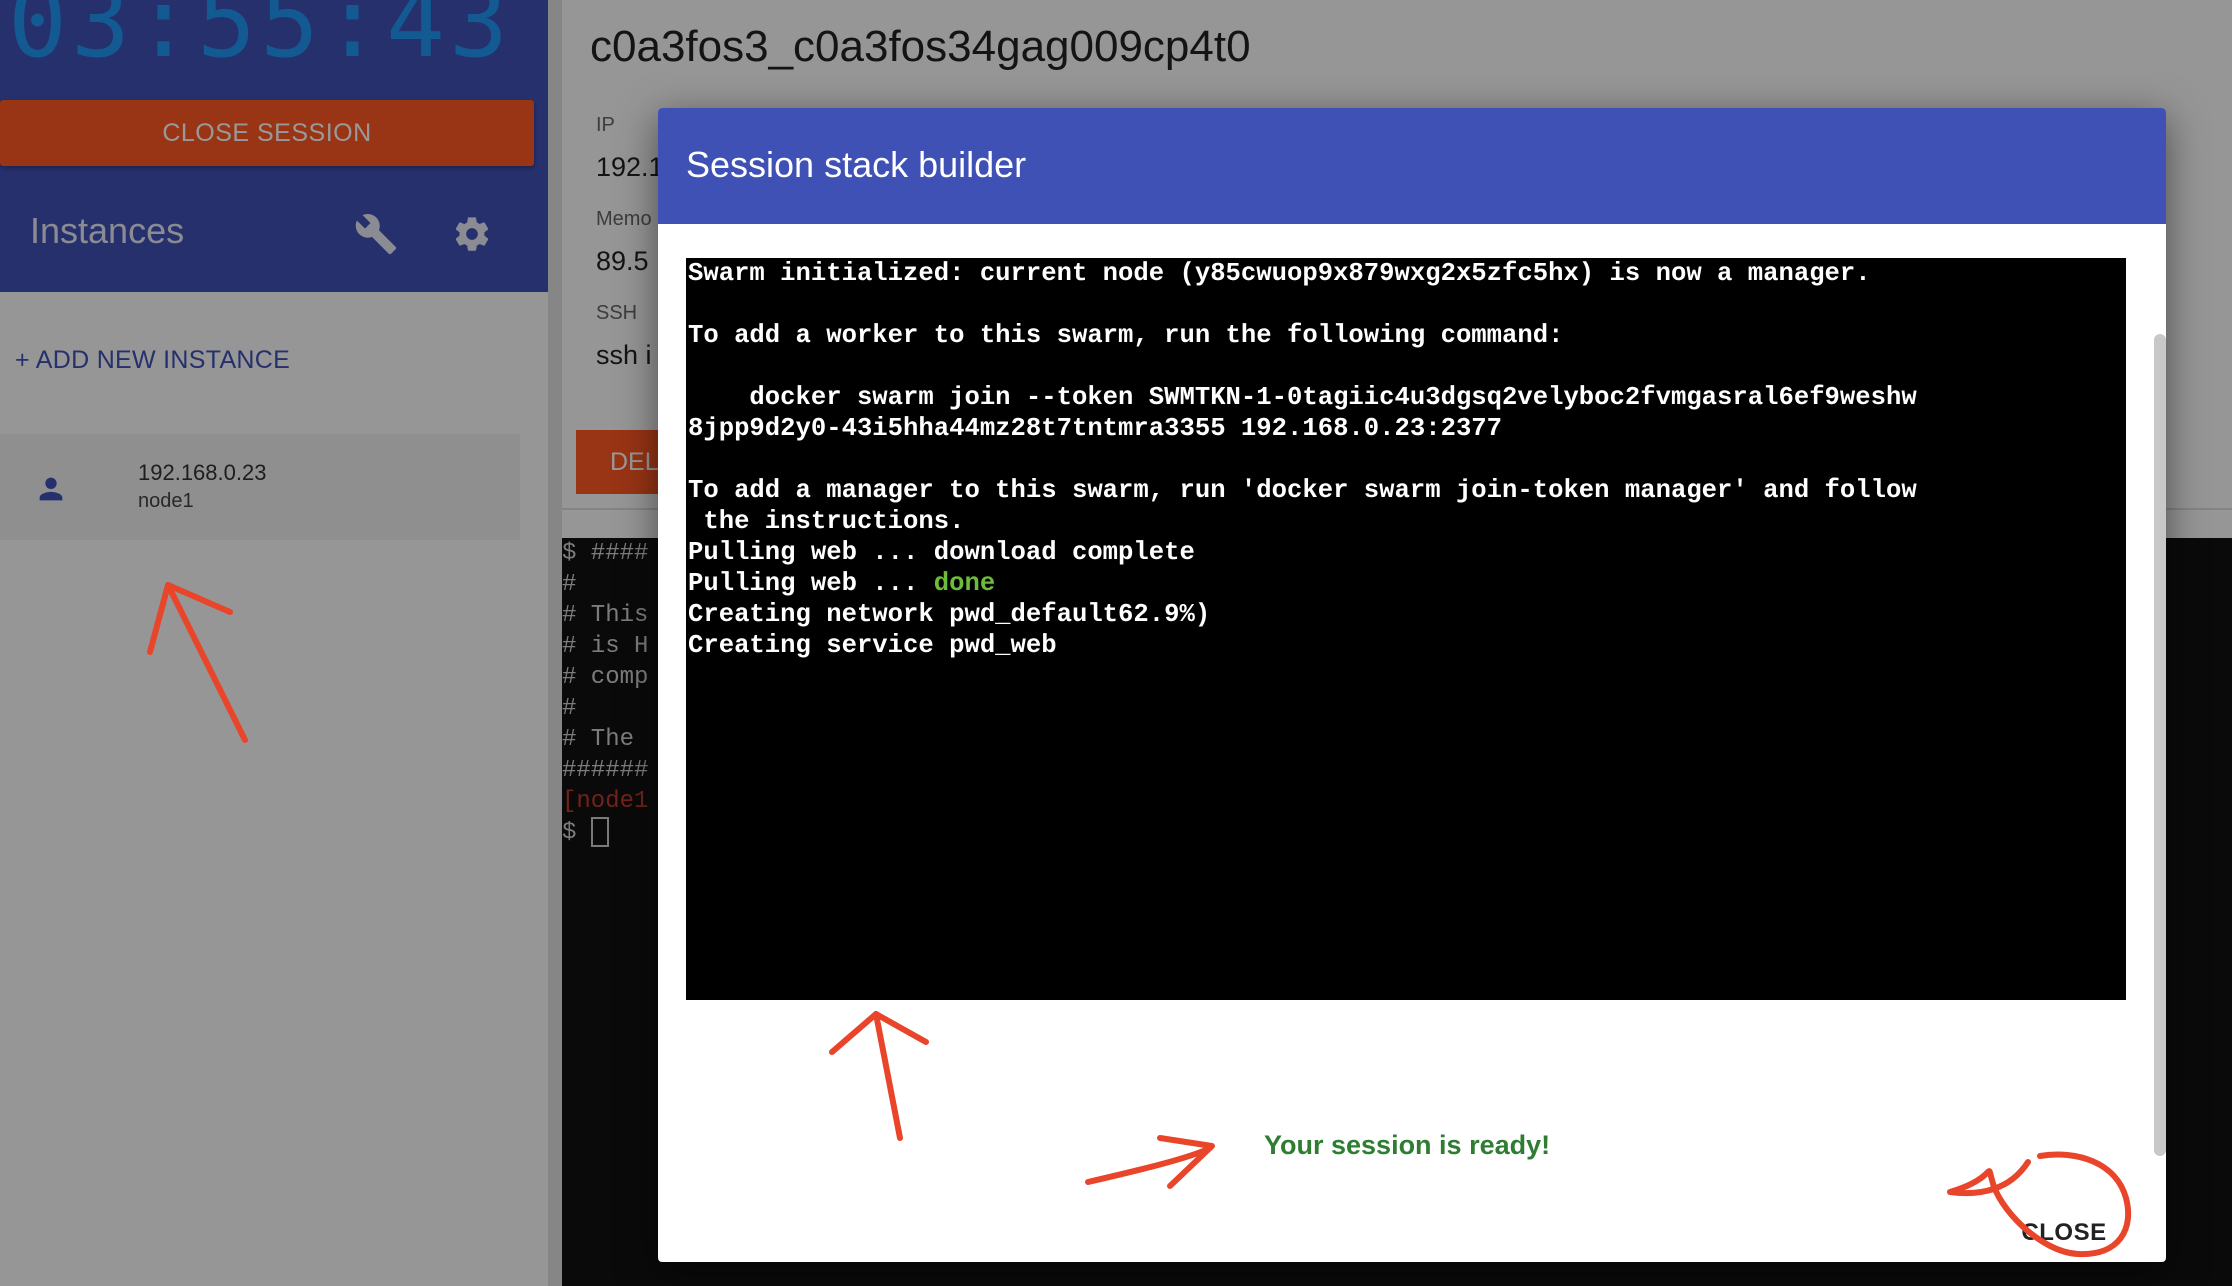 This screenshot has height=1286, width=2232. Describe the element at coordinates (1407, 1145) in the screenshot. I see `session-ready-message: Your session is ready!` at that location.